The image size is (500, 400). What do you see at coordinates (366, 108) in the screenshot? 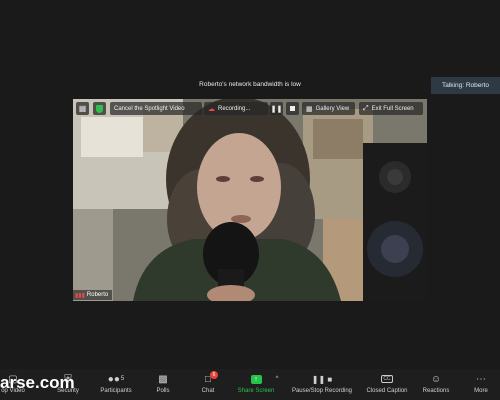
I see `exit-fullscreen-icon: ⤢` at bounding box center [366, 108].